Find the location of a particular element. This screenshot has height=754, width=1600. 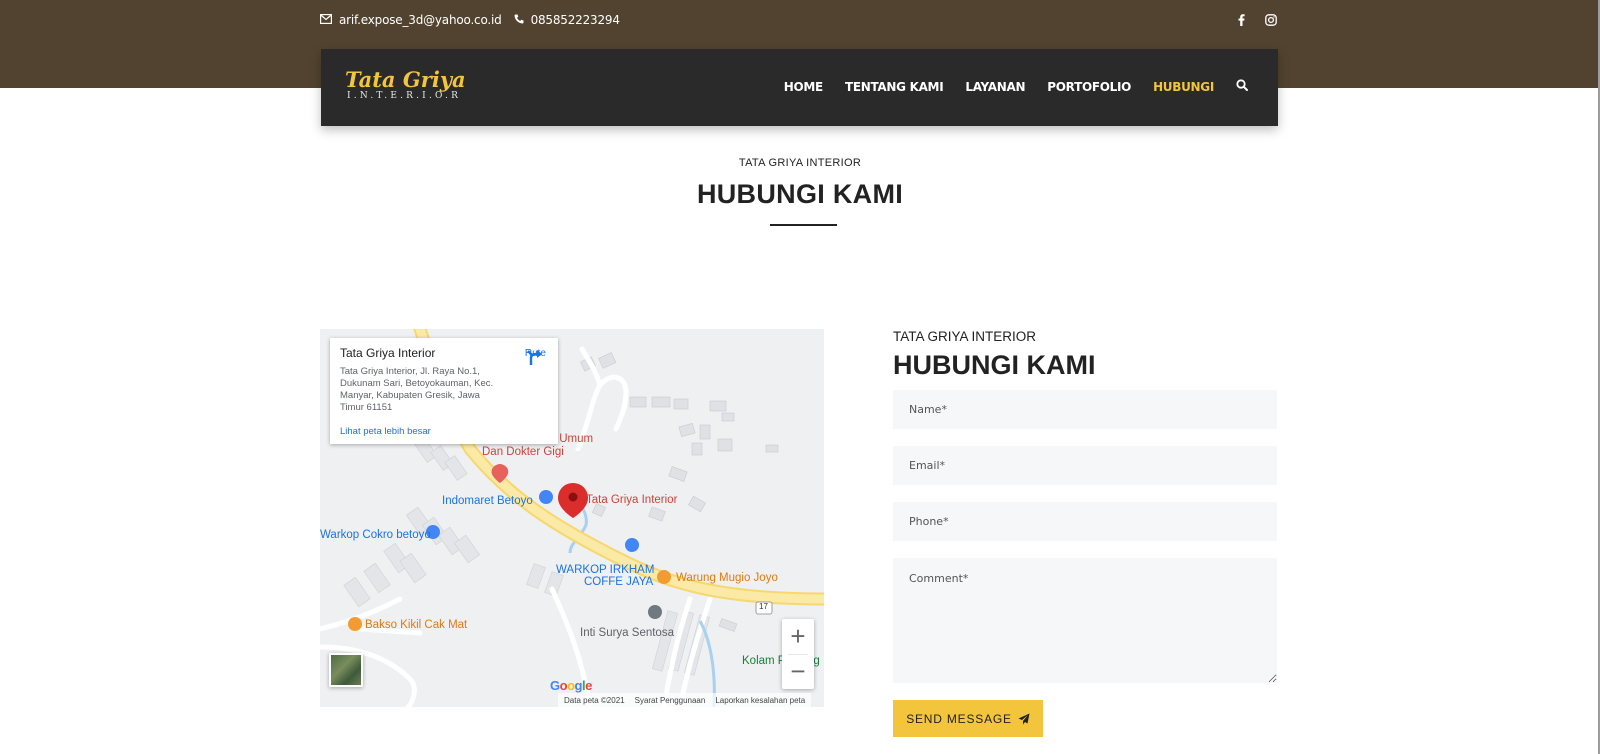

page-eyebrow: TATA GRIYA INTERIOR is located at coordinates (800, 163).